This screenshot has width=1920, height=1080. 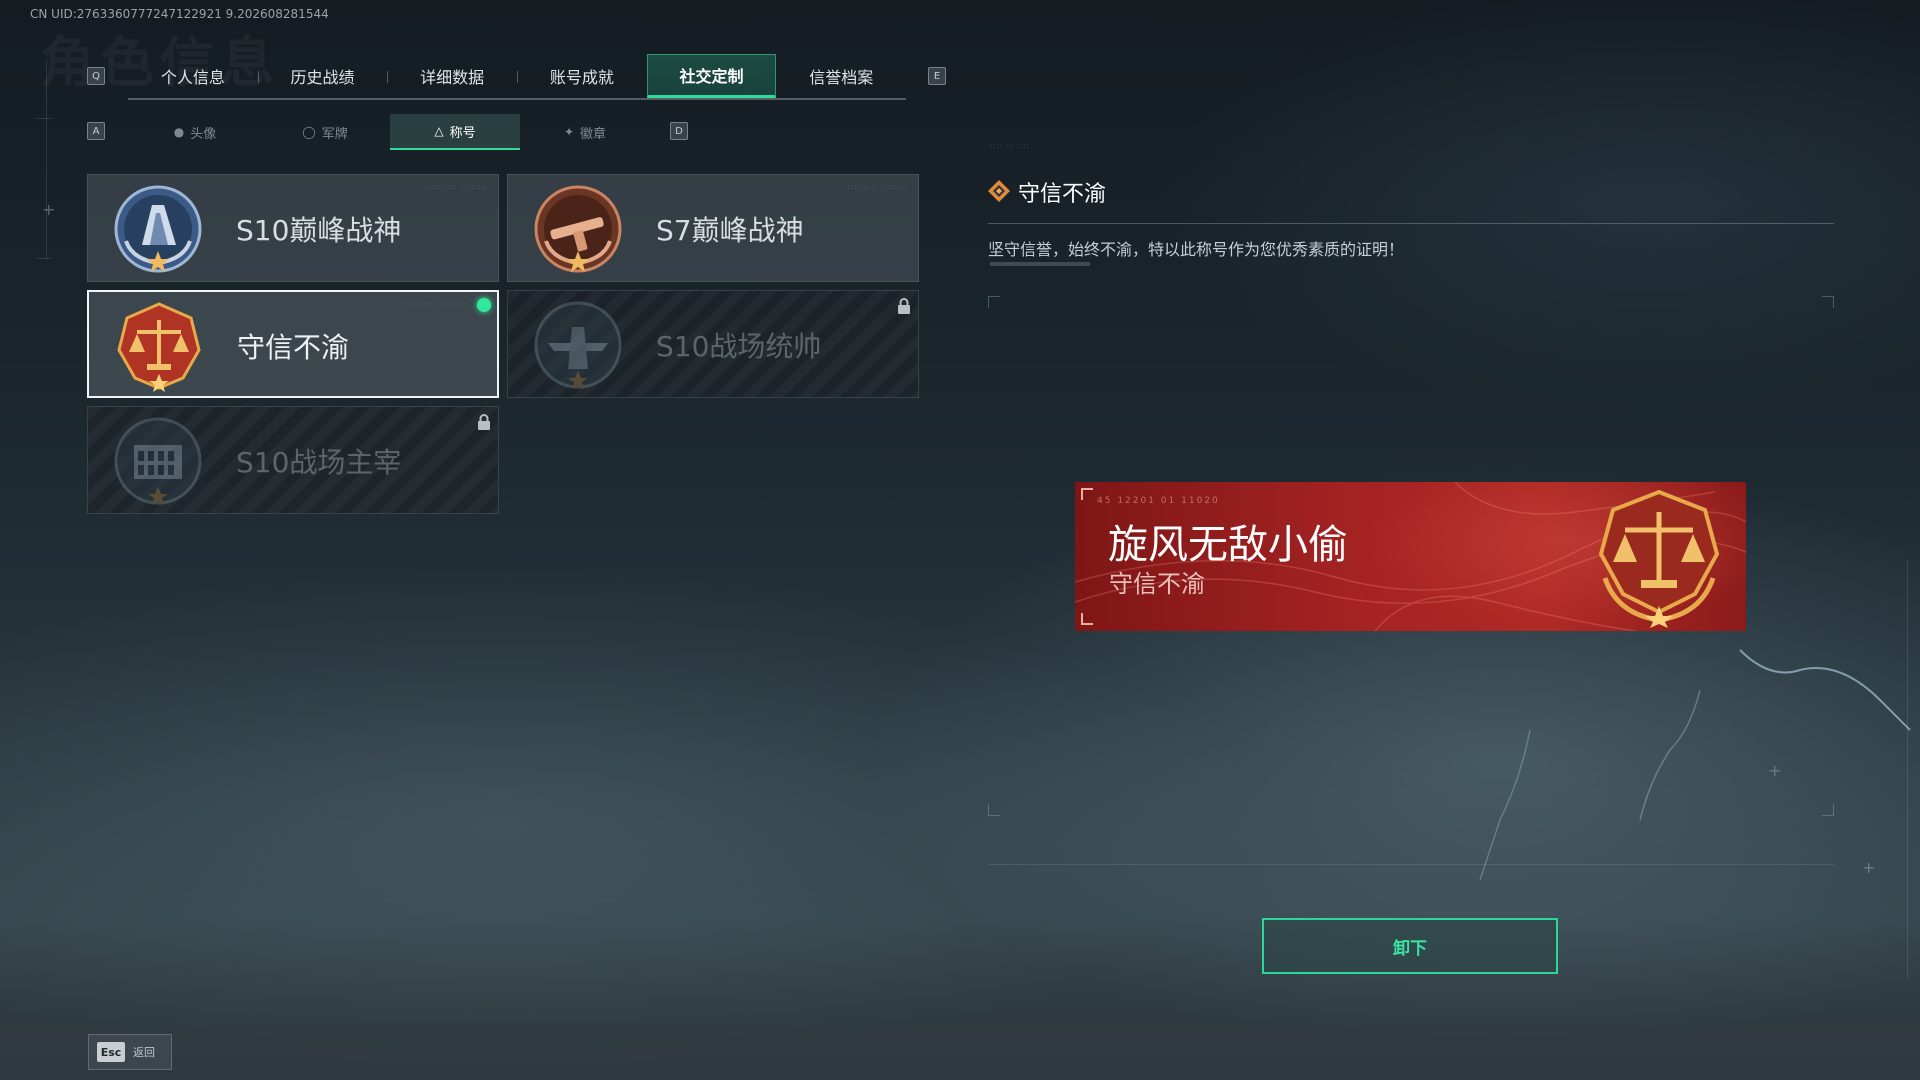 What do you see at coordinates (293, 347) in the screenshot?
I see `title-name: 守信不渝` at bounding box center [293, 347].